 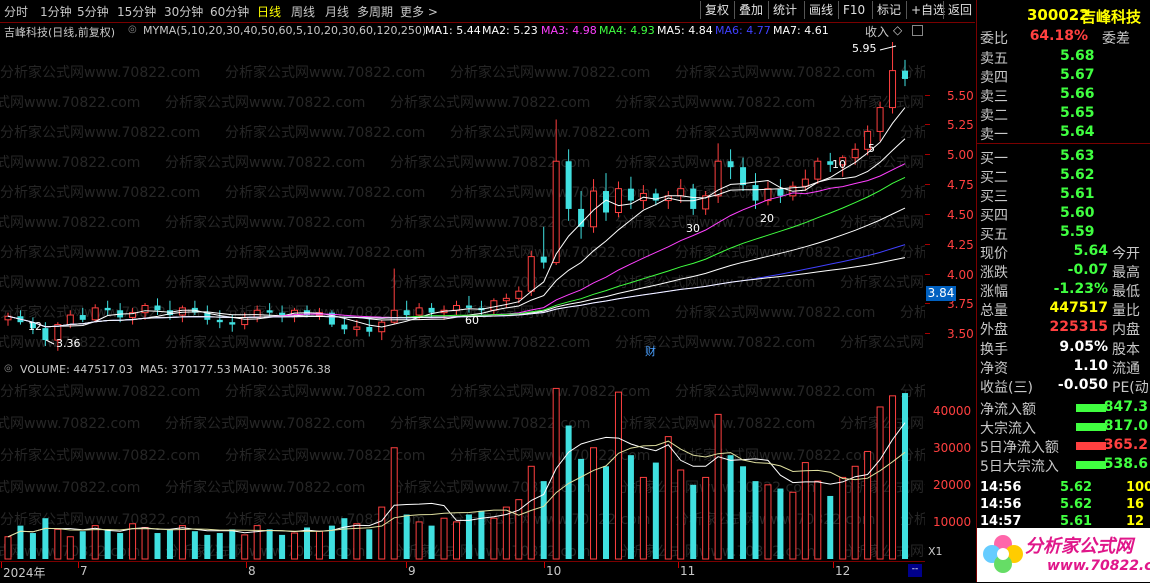 I want to click on ma-legend-item: MA2: 5.23, so click(x=510, y=30).